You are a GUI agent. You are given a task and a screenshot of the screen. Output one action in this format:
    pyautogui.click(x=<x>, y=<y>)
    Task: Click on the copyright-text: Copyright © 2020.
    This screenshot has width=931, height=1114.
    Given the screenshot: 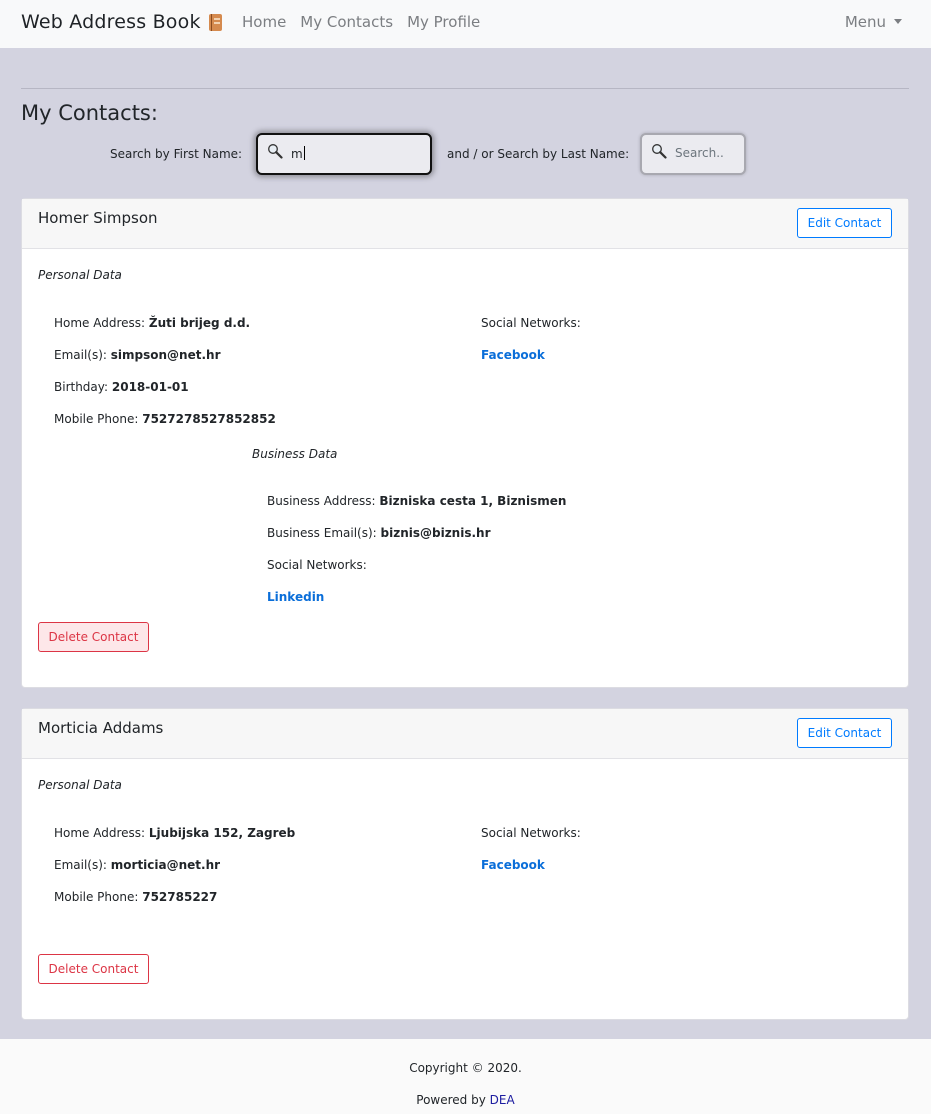 What is the action you would take?
    pyautogui.click(x=465, y=1068)
    